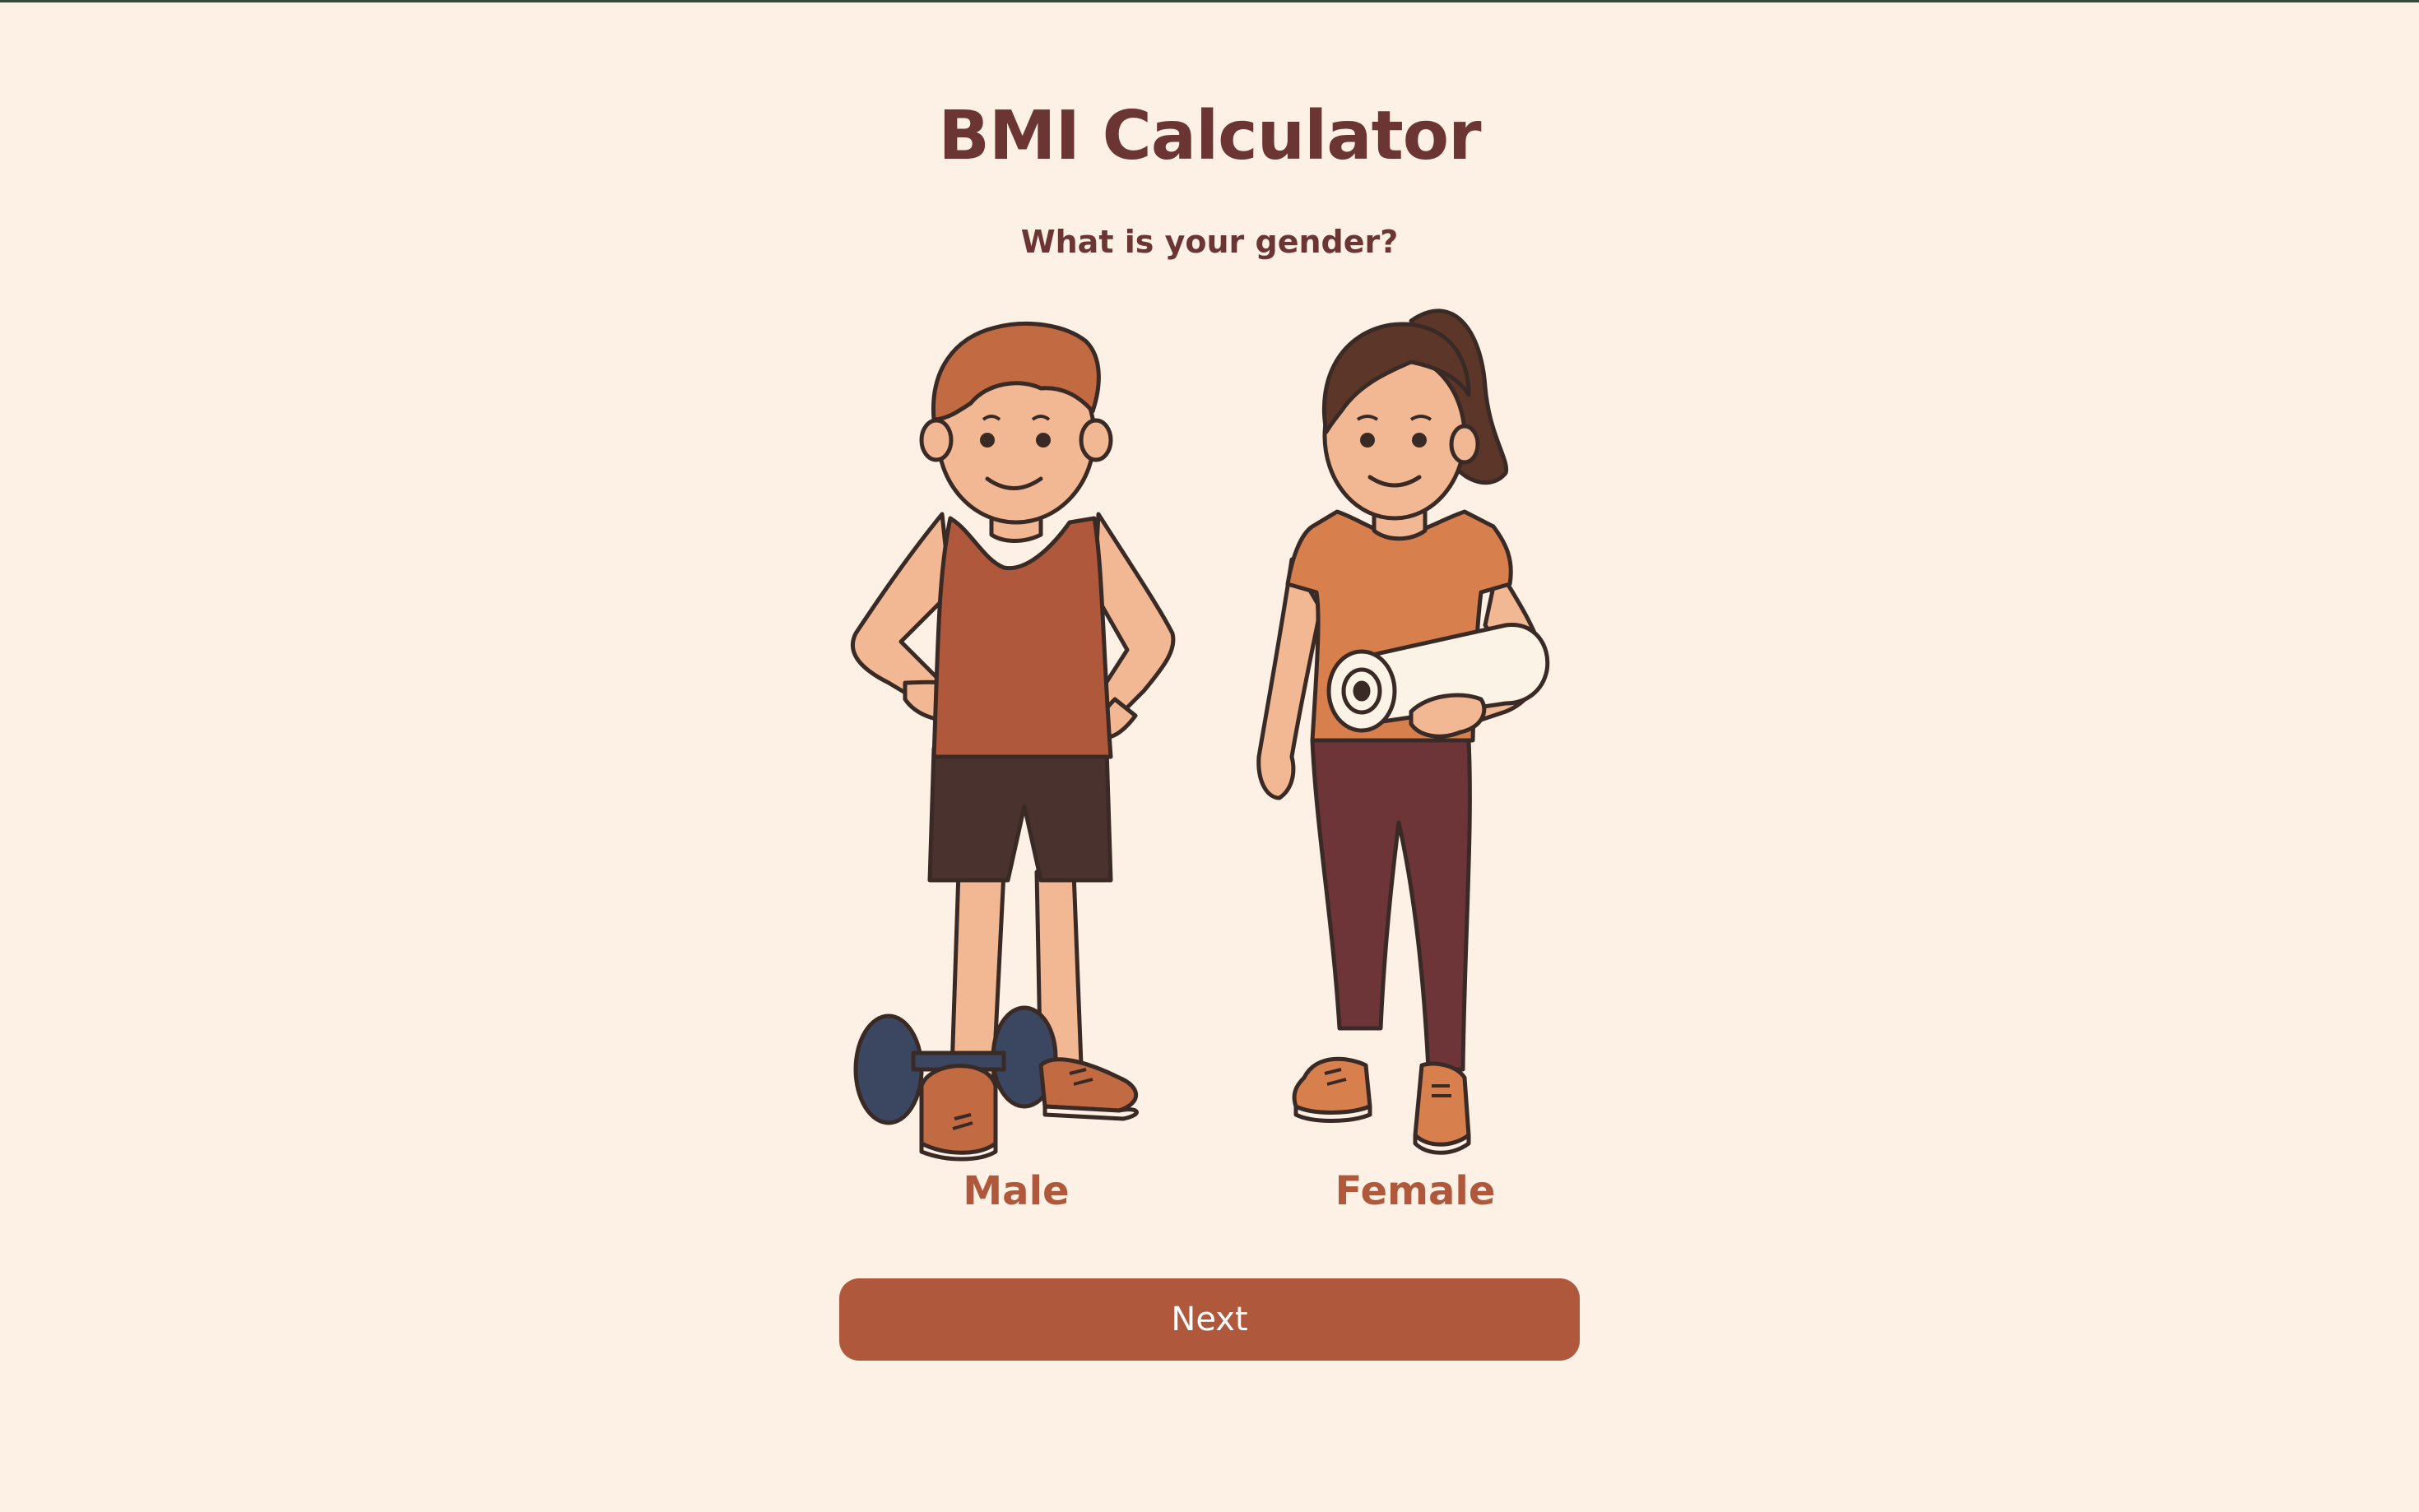 The image size is (2419, 1512). I want to click on gender-label-male: Male, so click(1016, 1191).